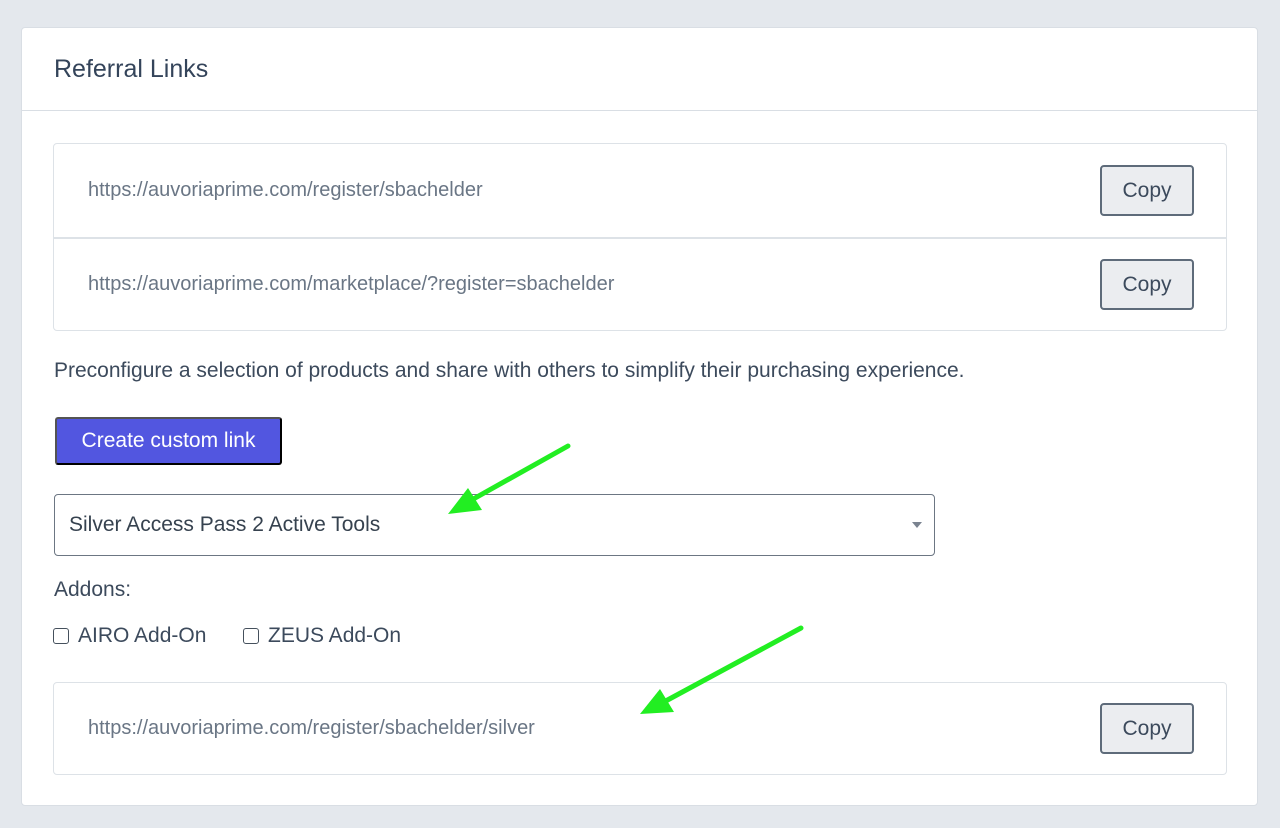 This screenshot has width=1280, height=828. Describe the element at coordinates (917, 525) in the screenshot. I see `chevron-down-icon` at that location.